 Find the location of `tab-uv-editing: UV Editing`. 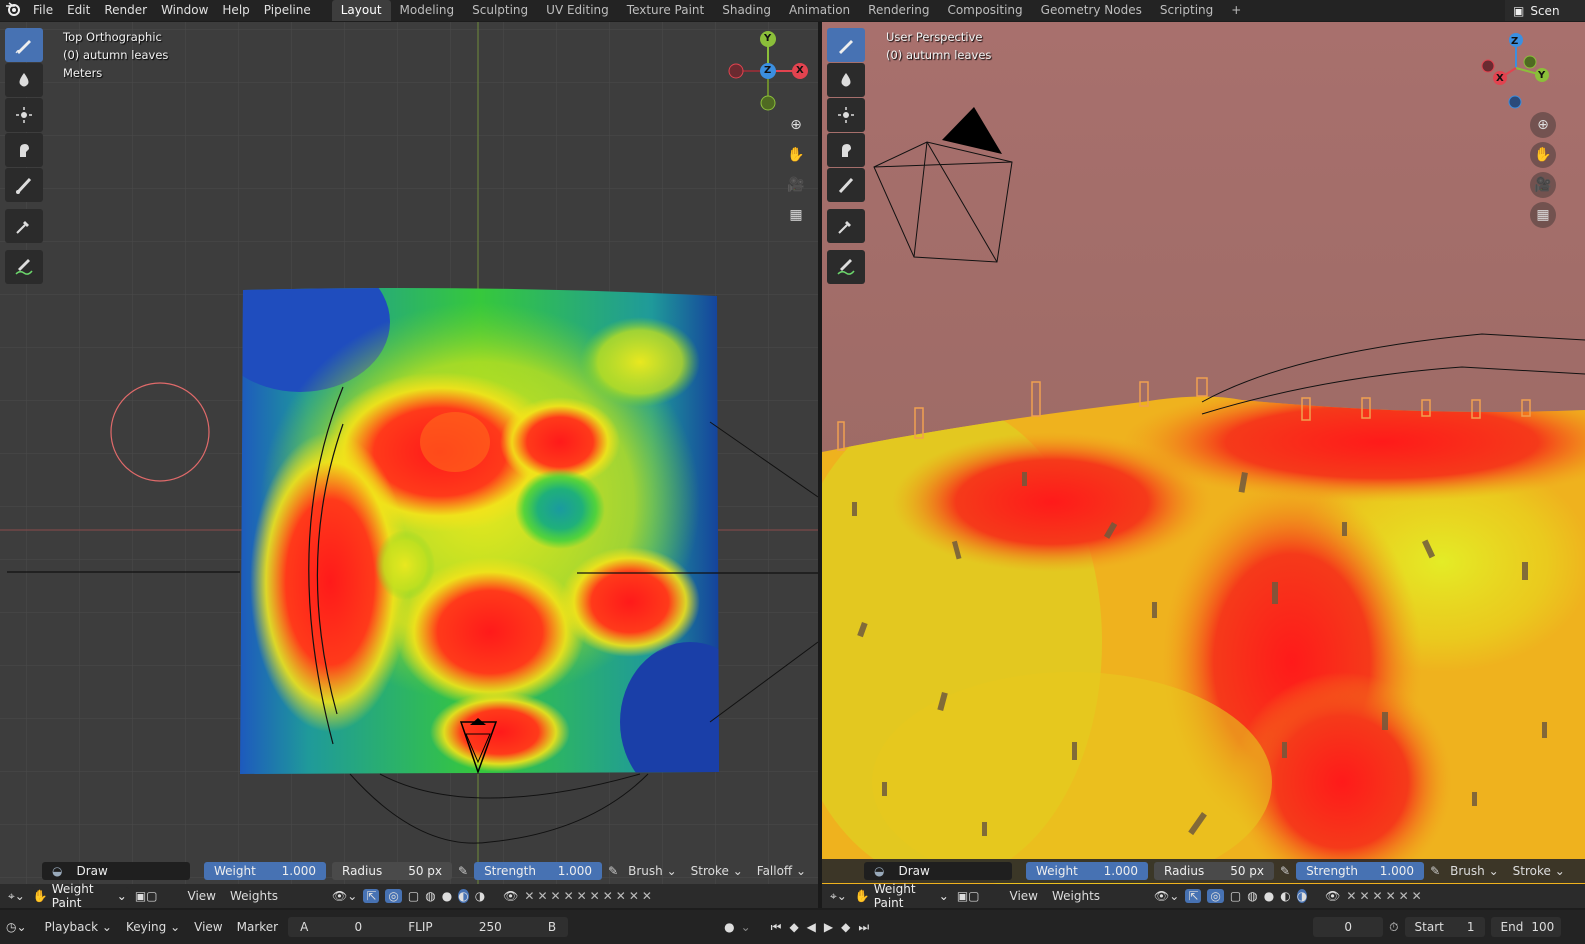

tab-uv-editing: UV Editing is located at coordinates (577, 10).